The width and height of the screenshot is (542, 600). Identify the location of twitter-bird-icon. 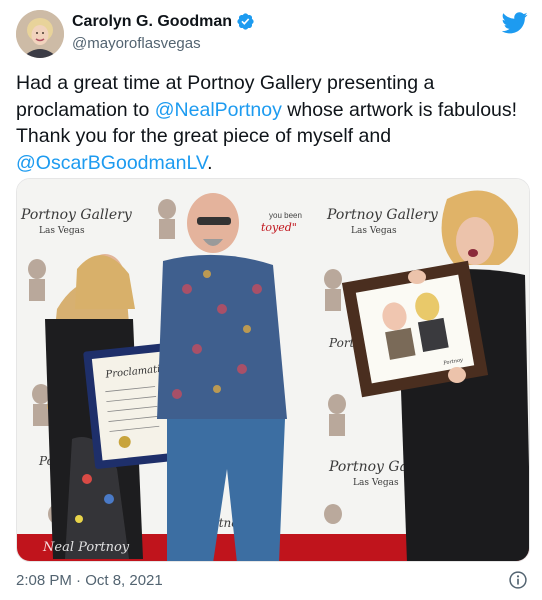
(515, 23).